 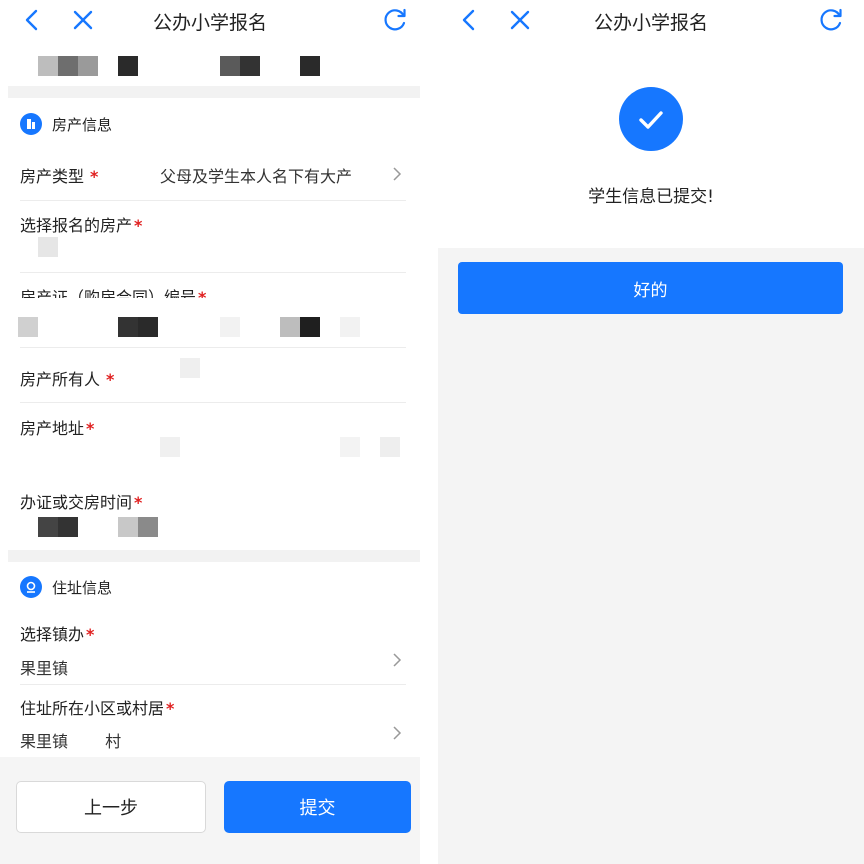 What do you see at coordinates (57, 634) in the screenshot?
I see `field-label-town: 选择镇办 *` at bounding box center [57, 634].